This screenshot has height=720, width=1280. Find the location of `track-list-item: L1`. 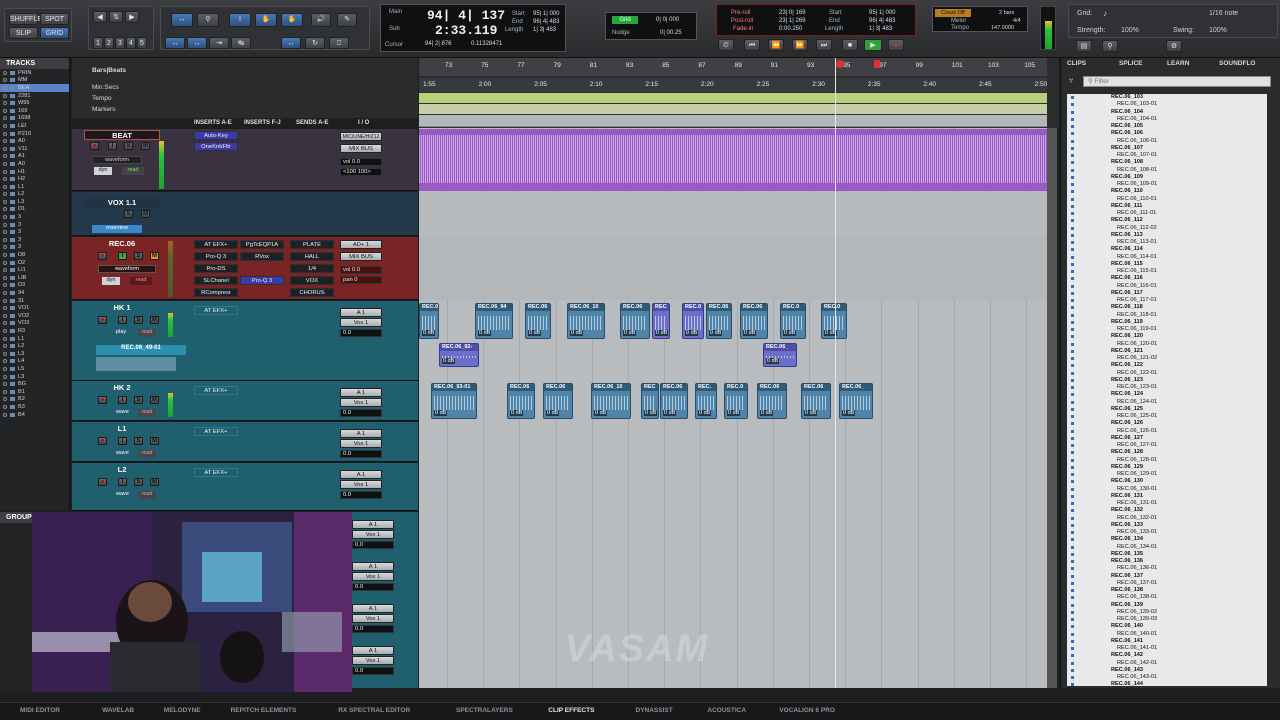

track-list-item: L1 is located at coordinates (34, 339).